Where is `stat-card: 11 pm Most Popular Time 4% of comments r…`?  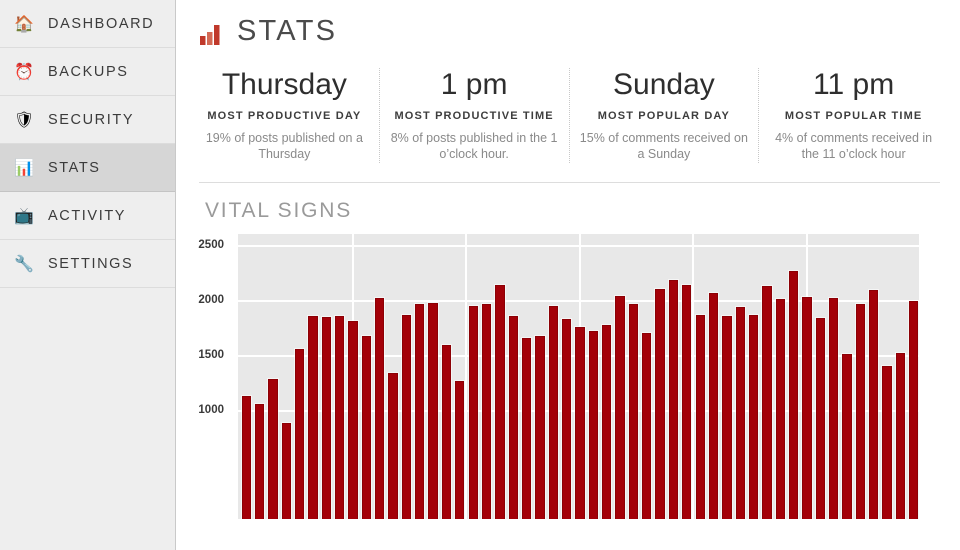
stat-card: 11 pm Most Popular Time 4% of comments r… is located at coordinates (853, 115).